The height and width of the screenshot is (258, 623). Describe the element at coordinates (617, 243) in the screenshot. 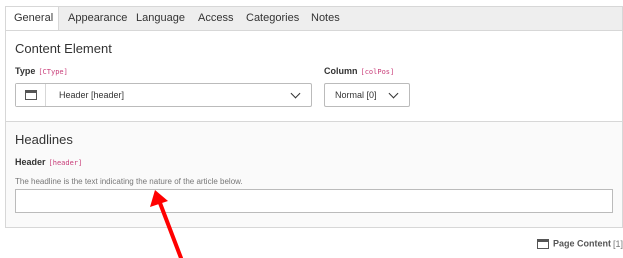

I see `page-content-uid: [1]` at that location.